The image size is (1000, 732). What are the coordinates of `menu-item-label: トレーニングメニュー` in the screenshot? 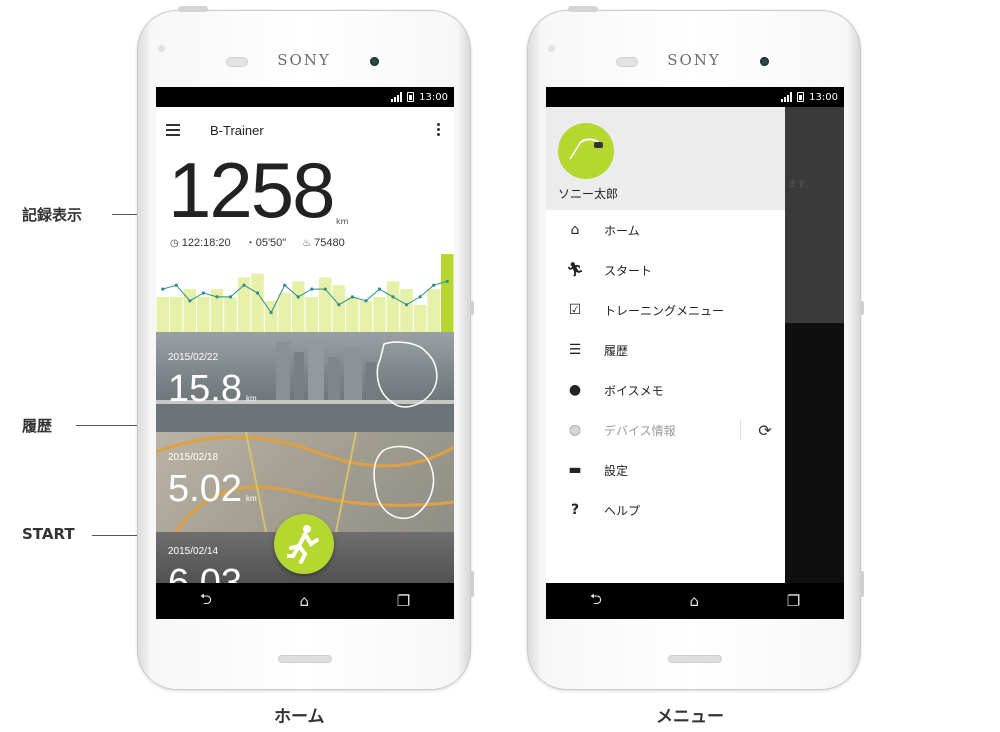 It's located at (664, 310).